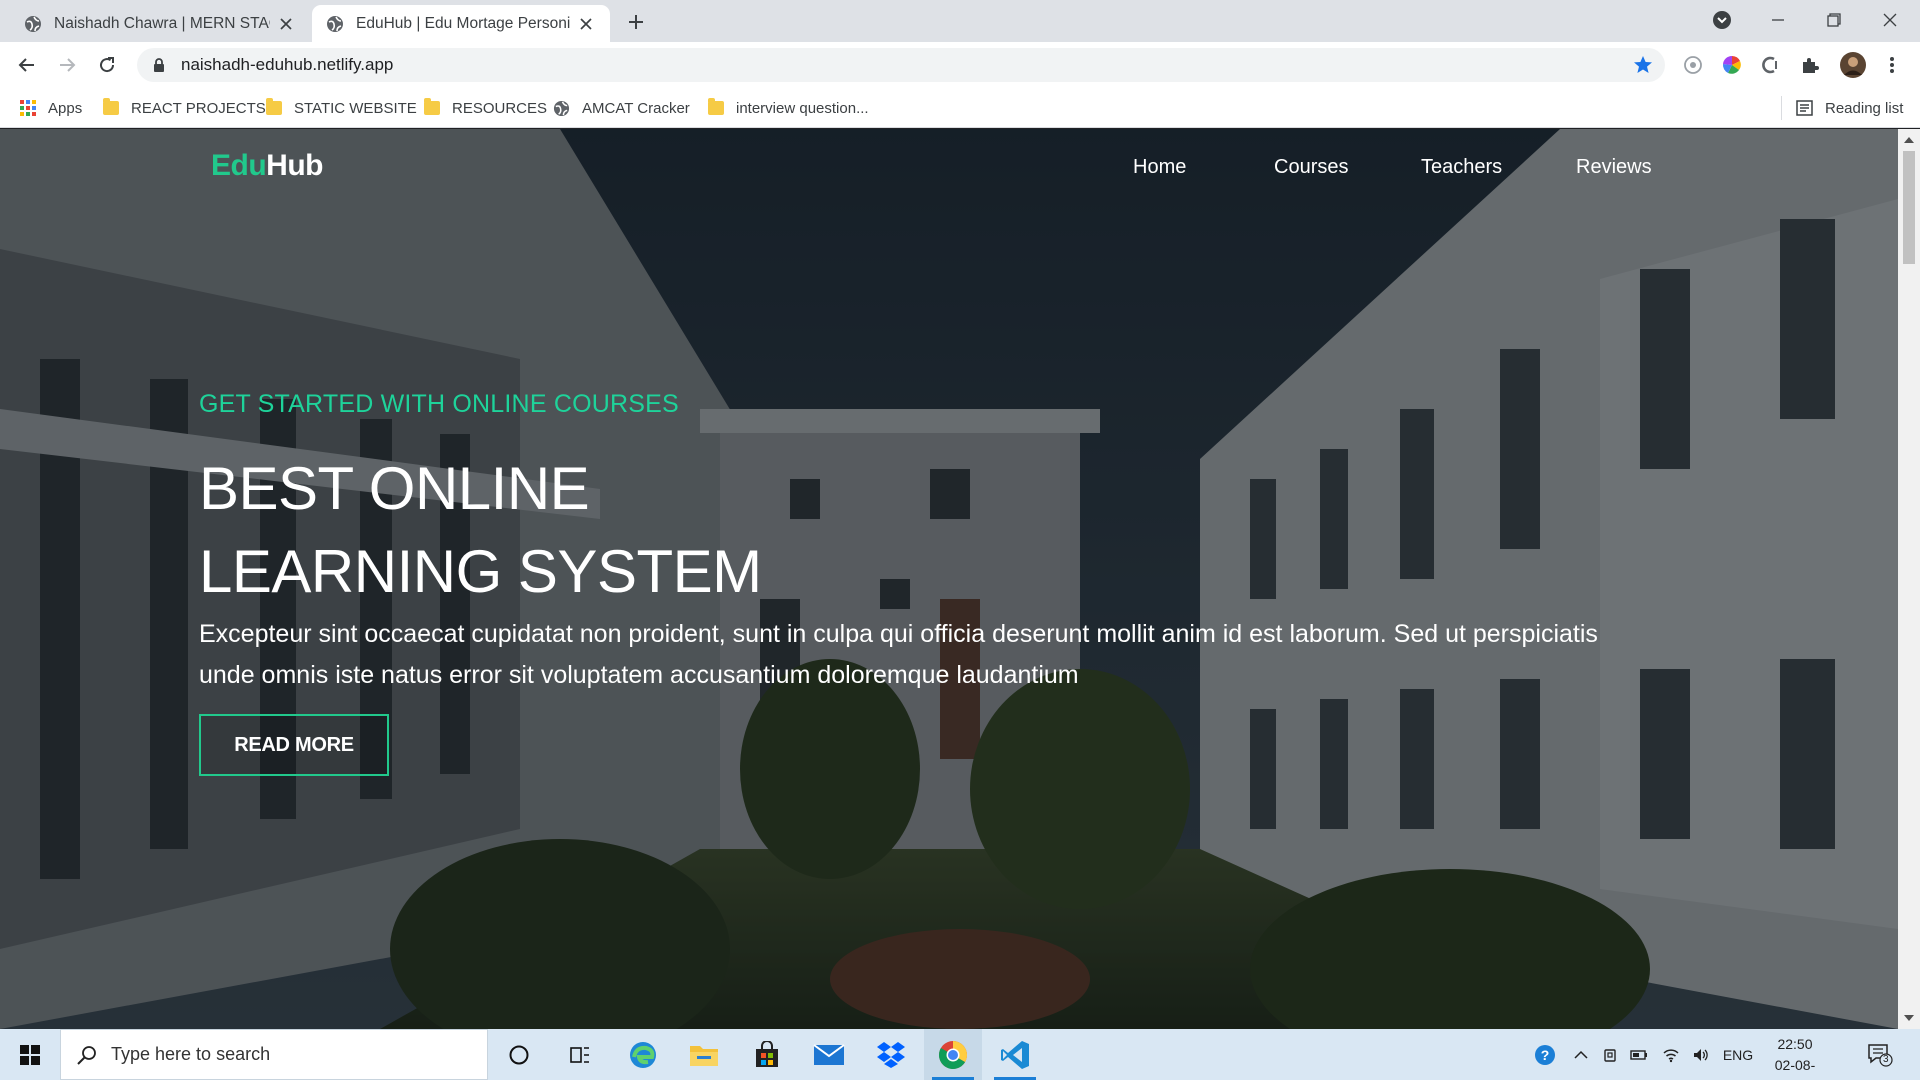  I want to click on restore-button, so click(1834, 20).